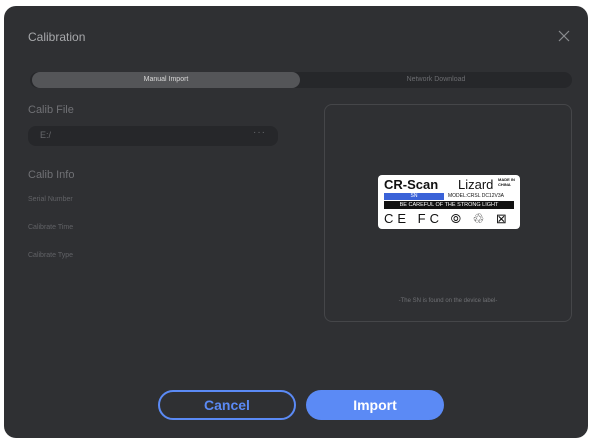  I want to click on made-in-text: MADE IN CHINA, so click(506, 182).